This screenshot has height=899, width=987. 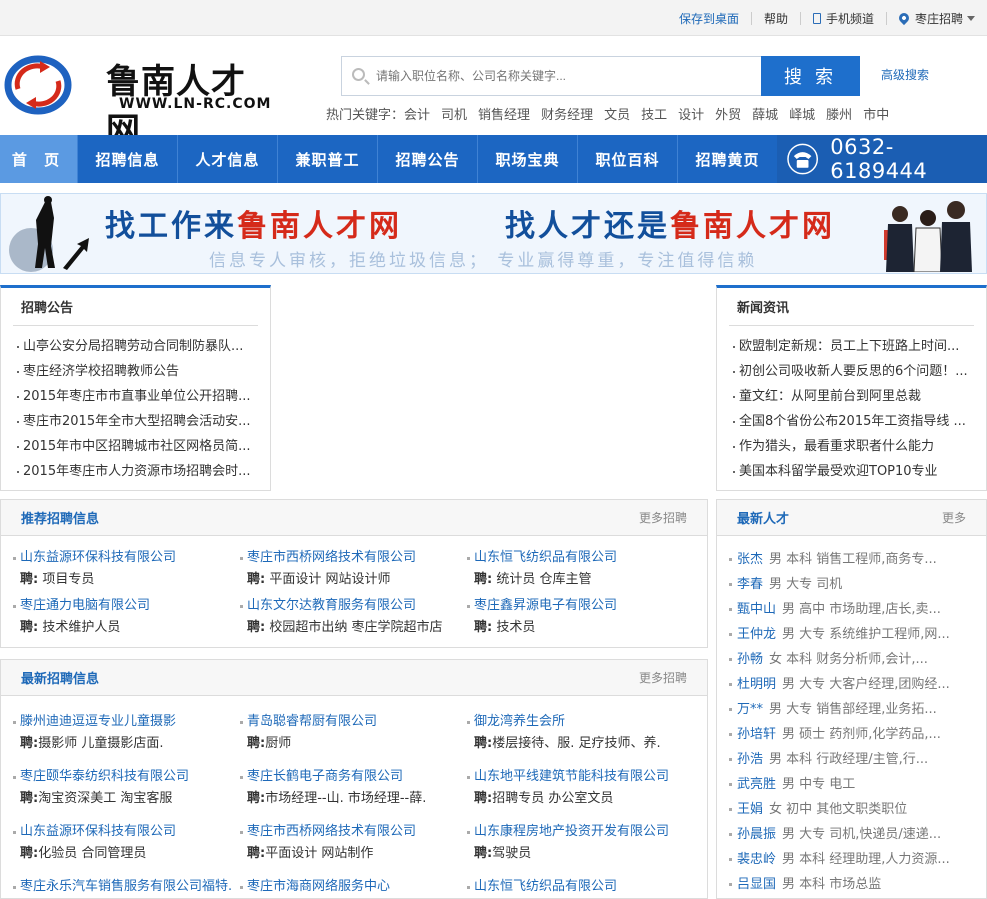 What do you see at coordinates (756, 734) in the screenshot?
I see `talent-name: 孙培轩` at bounding box center [756, 734].